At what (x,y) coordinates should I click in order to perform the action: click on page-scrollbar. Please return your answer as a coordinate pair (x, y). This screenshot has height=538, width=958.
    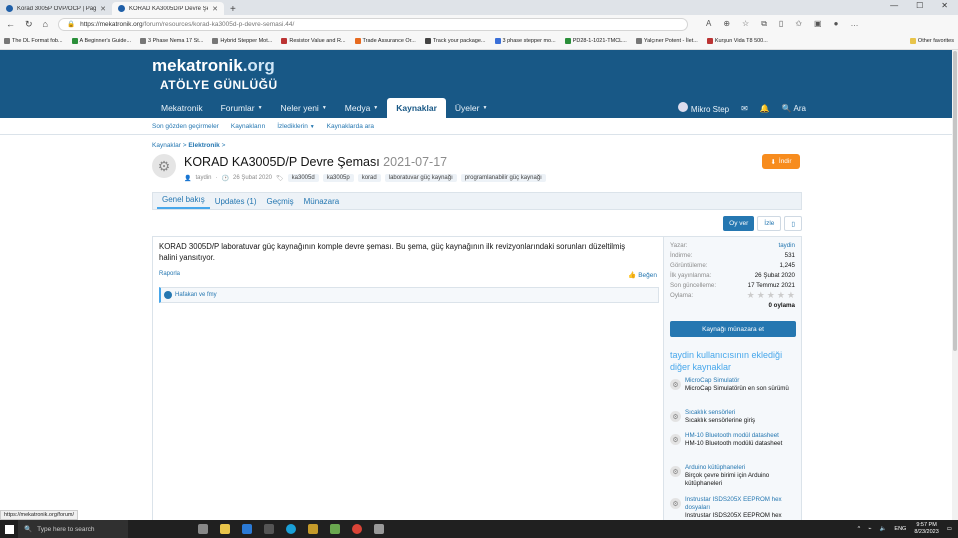
    Looking at the image, I should click on (955, 285).